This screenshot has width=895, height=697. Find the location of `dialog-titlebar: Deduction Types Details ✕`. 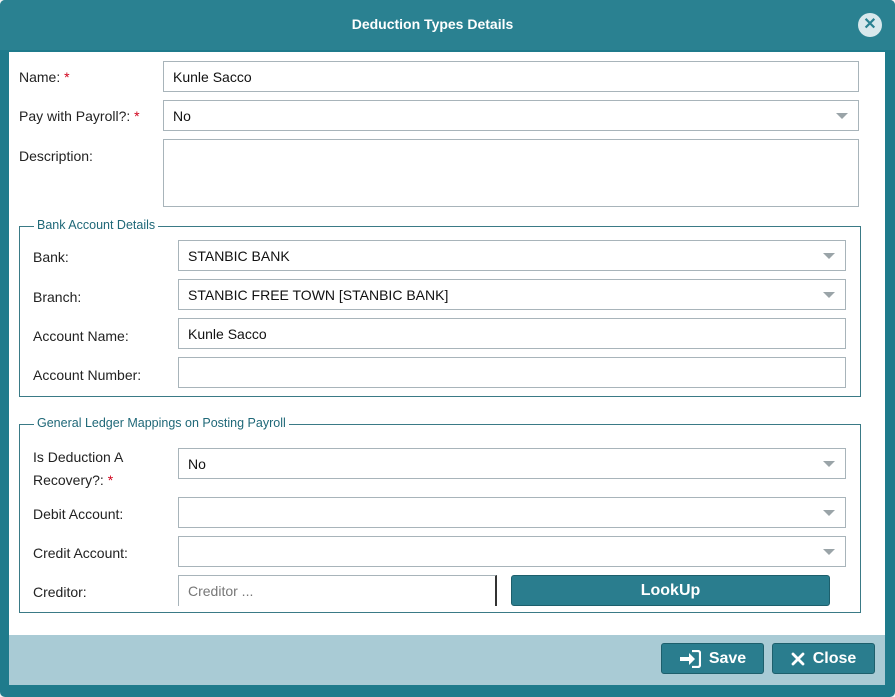

dialog-titlebar: Deduction Types Details ✕ is located at coordinates (447, 25).